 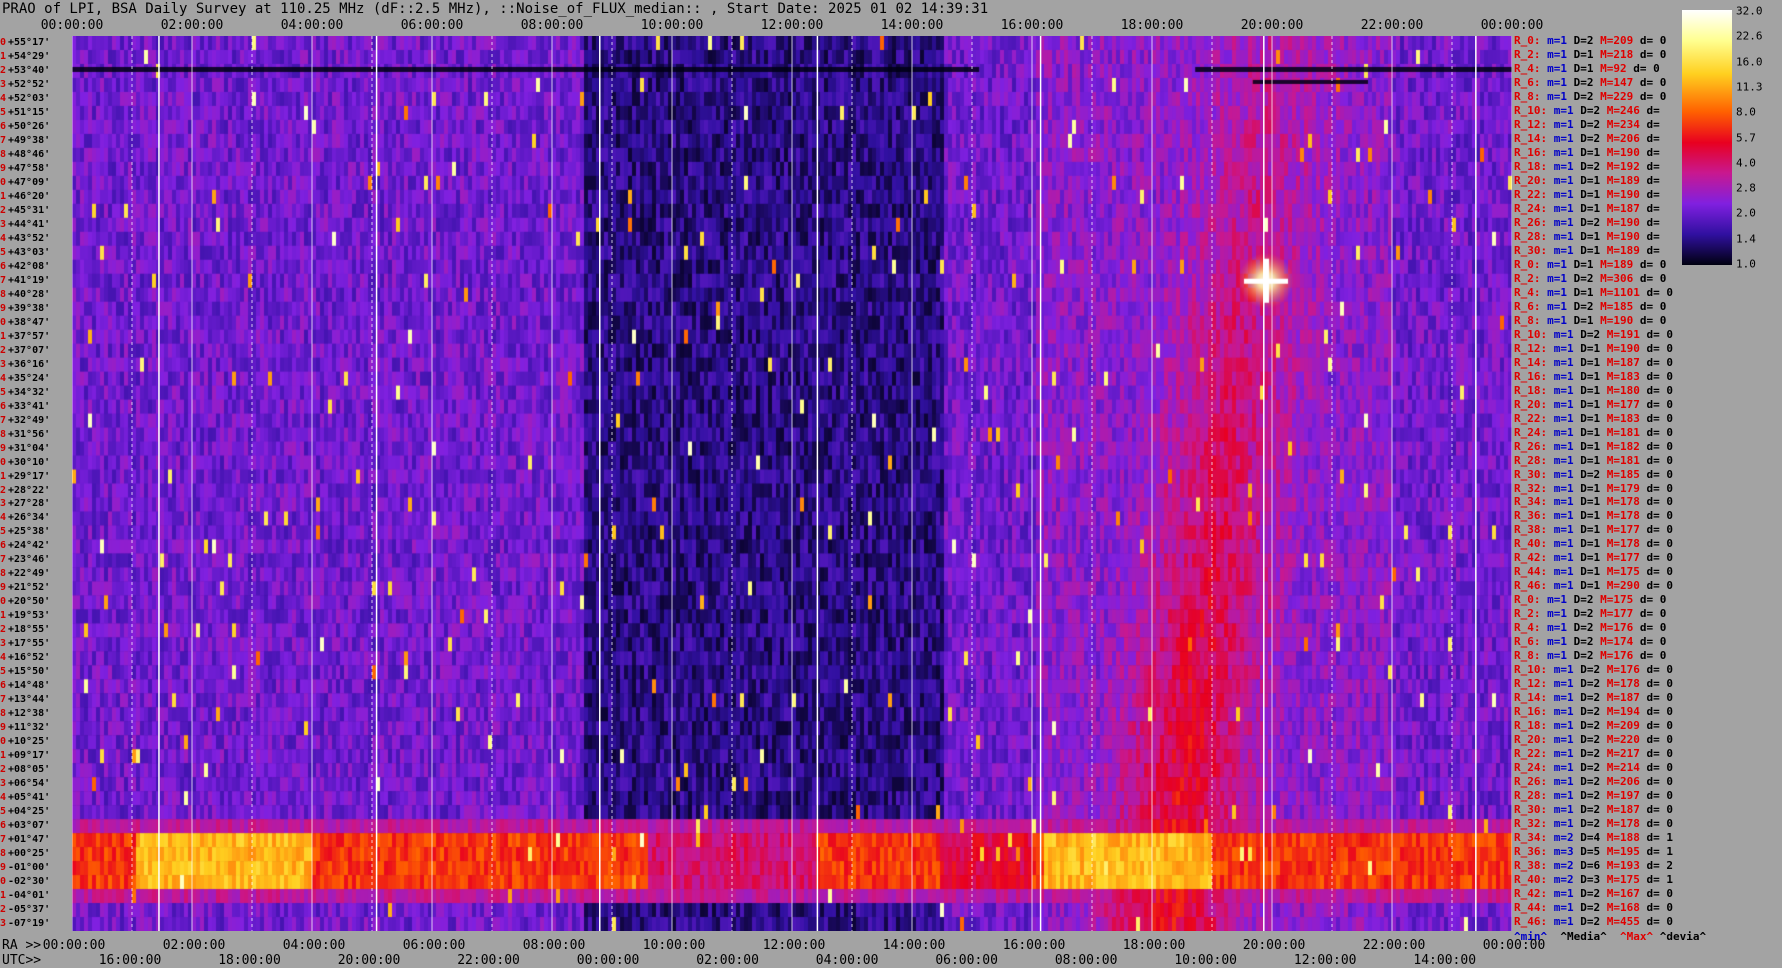 What do you see at coordinates (29, 364) in the screenshot?
I see `dec-row-value: +36°16'` at bounding box center [29, 364].